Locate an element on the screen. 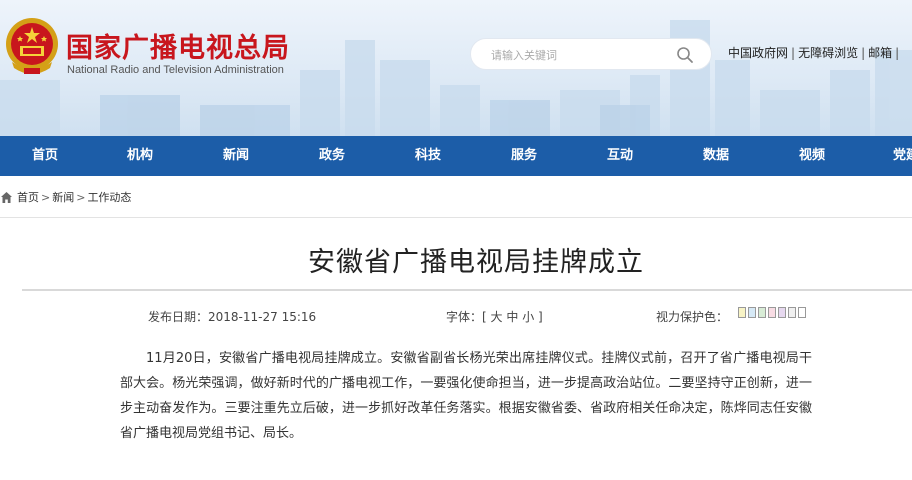  nav-item-interaction: 互动 is located at coordinates (620, 156).